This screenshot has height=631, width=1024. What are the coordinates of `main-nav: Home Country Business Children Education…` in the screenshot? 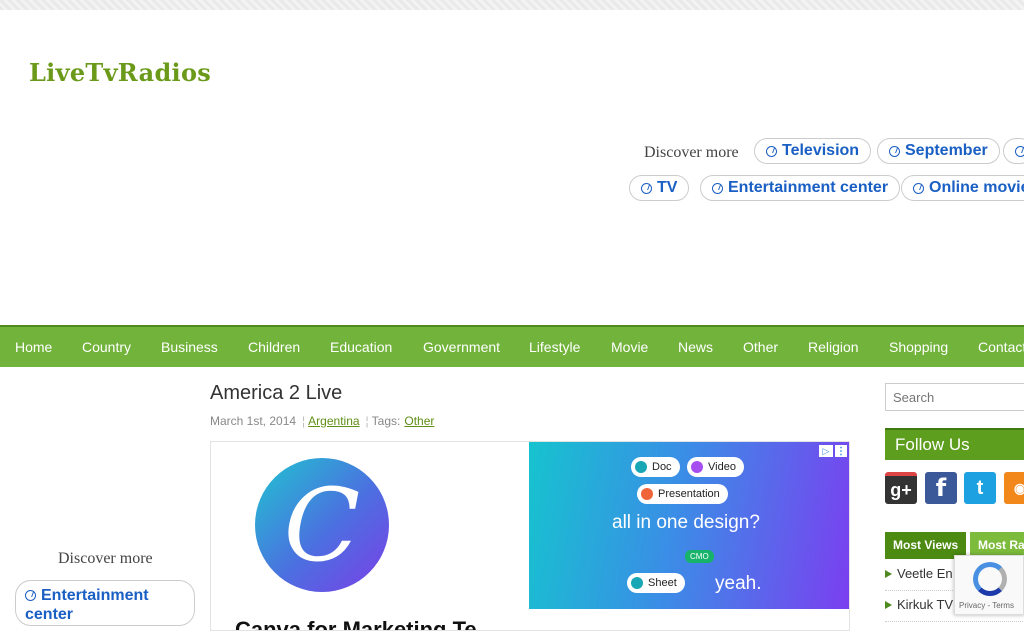 It's located at (512, 346).